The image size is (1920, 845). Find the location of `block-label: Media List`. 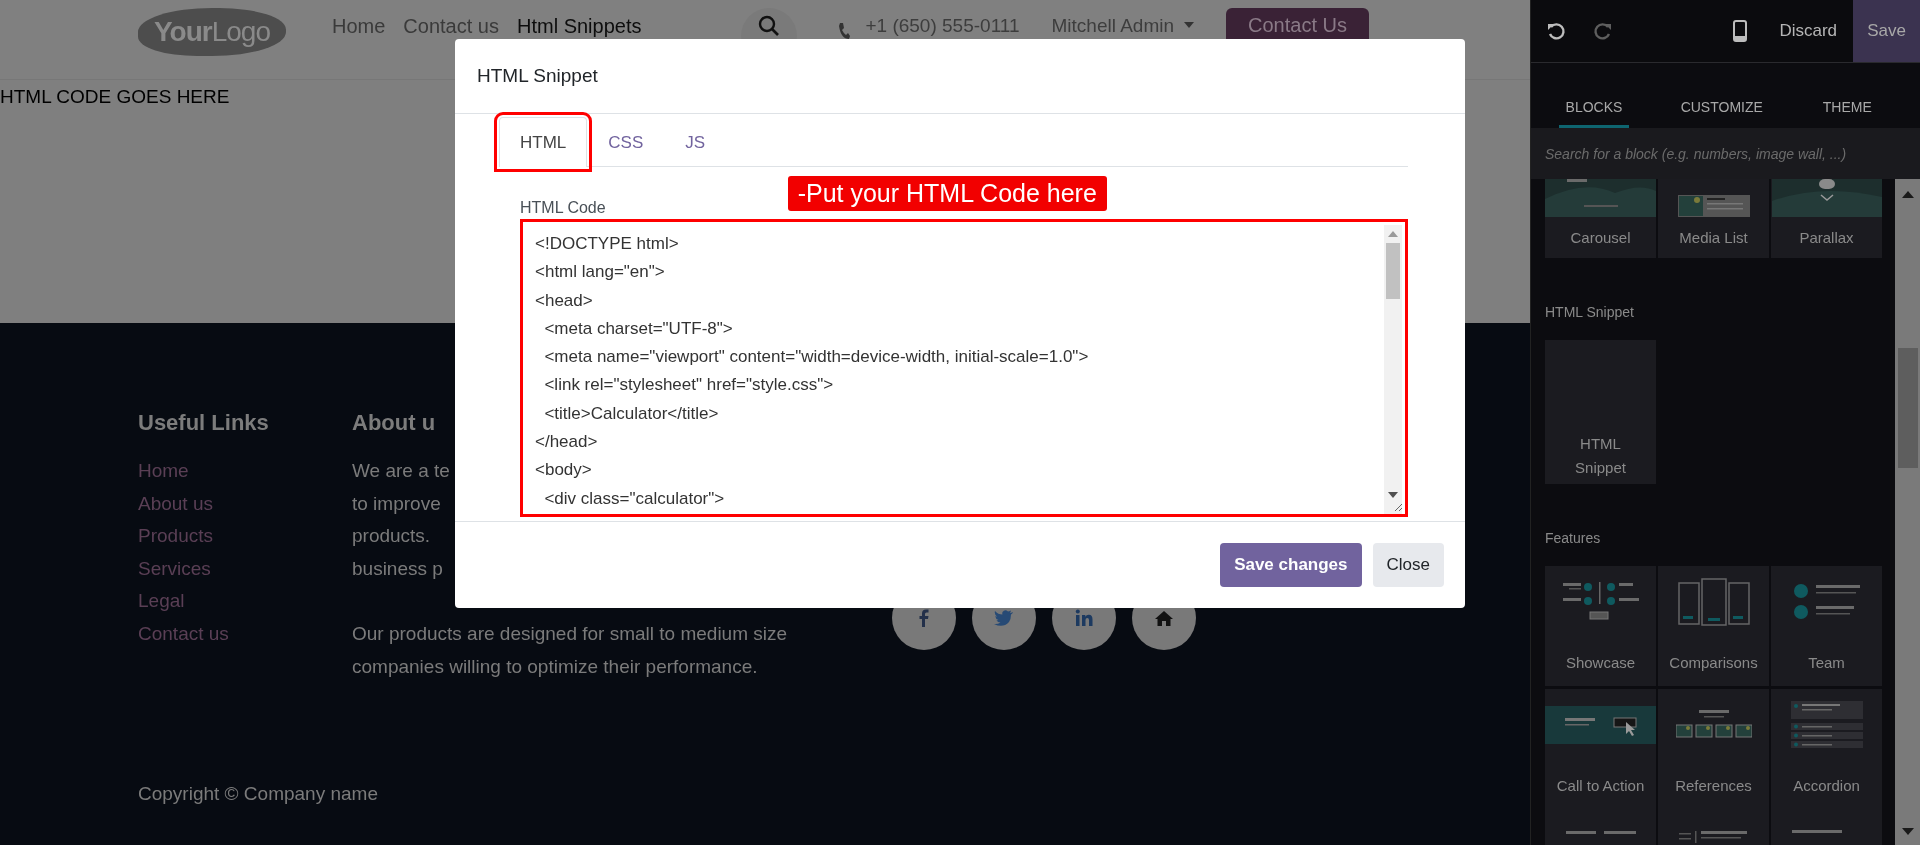

block-label: Media List is located at coordinates (1713, 238).